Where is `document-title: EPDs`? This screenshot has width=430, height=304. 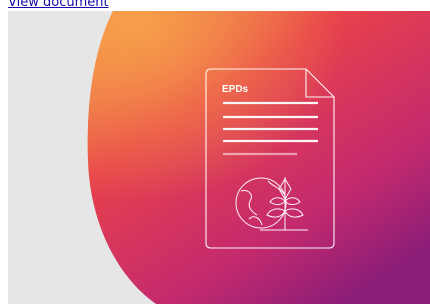 document-title: EPDs is located at coordinates (235, 89).